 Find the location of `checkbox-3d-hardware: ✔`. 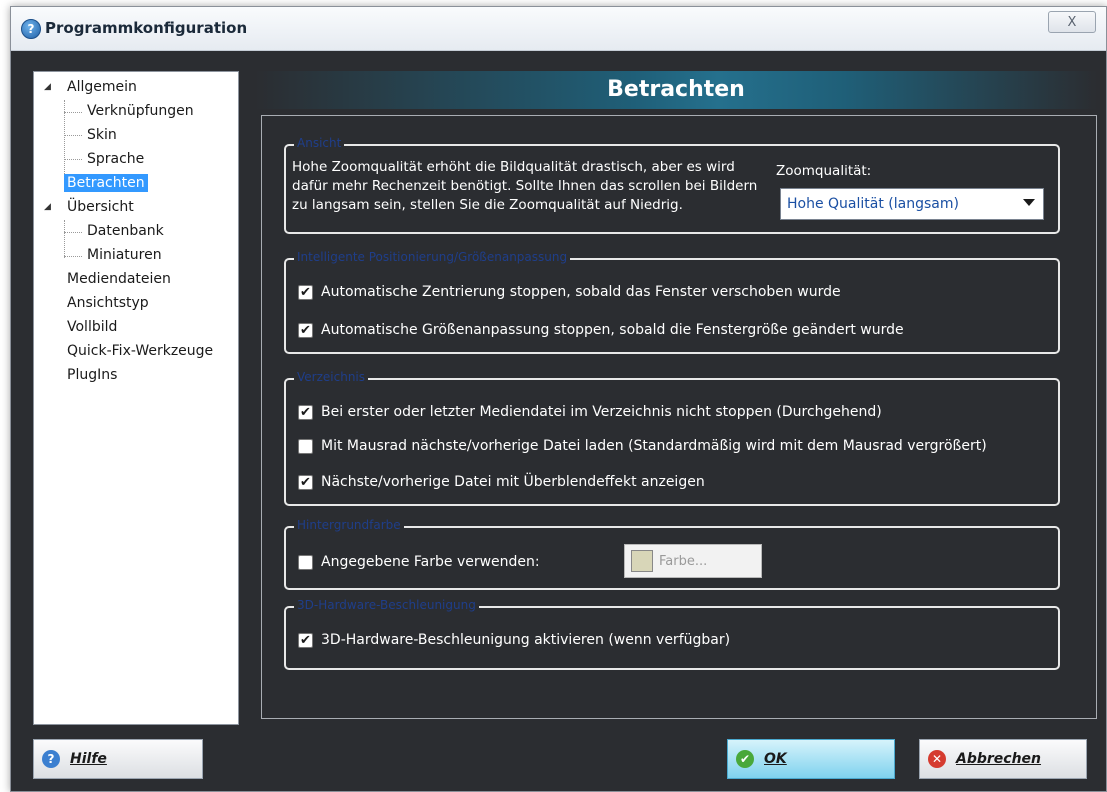

checkbox-3d-hardware: ✔ is located at coordinates (305, 640).